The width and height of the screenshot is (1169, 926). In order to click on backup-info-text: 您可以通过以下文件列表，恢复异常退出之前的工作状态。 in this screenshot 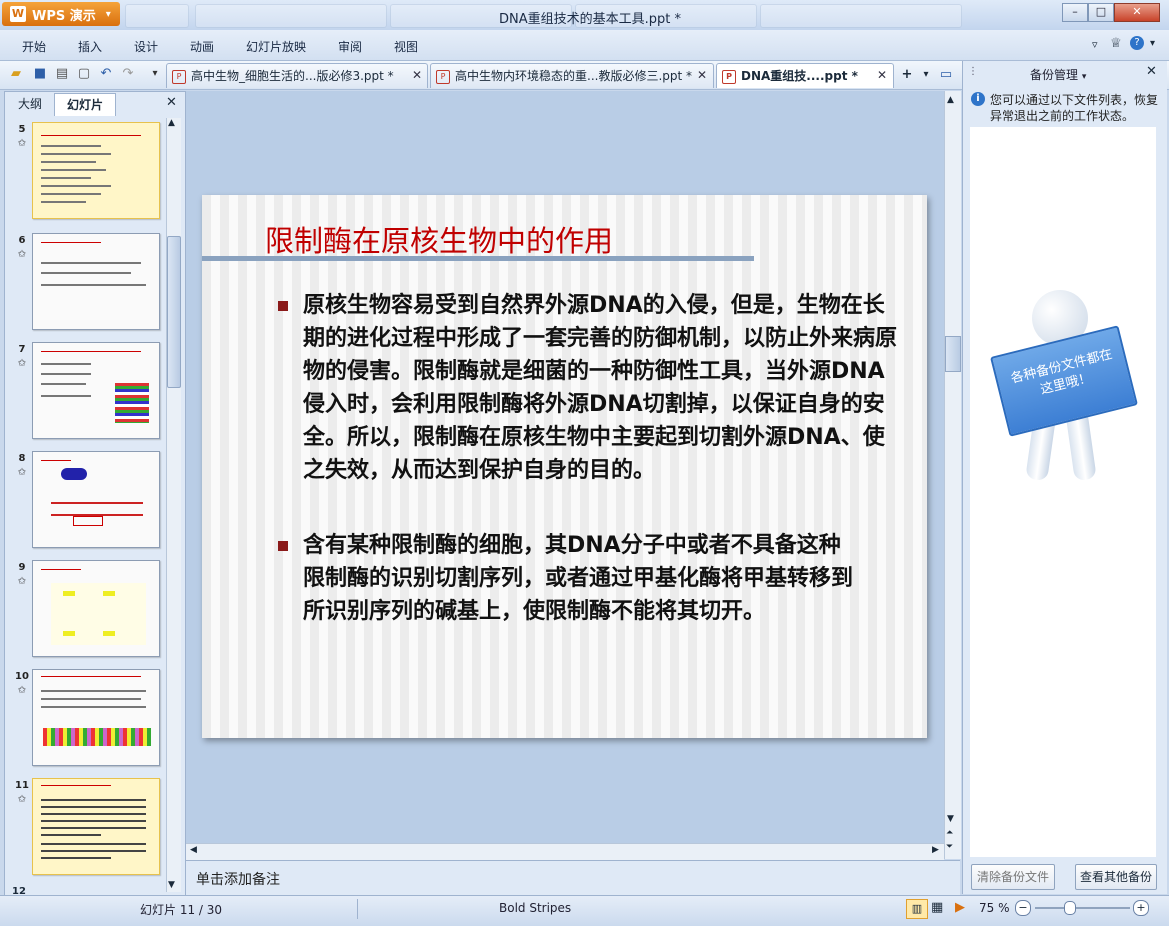, I will do `click(1074, 108)`.